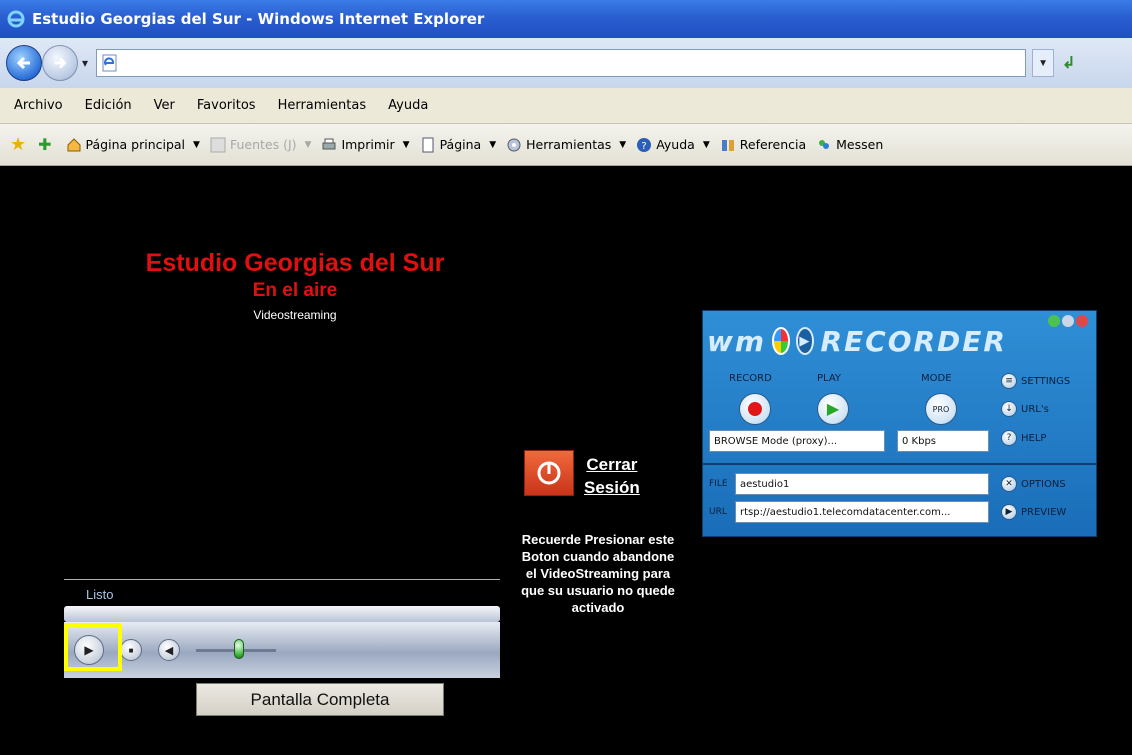  Describe the element at coordinates (899, 464) in the screenshot. I see `recorder-divider` at that location.